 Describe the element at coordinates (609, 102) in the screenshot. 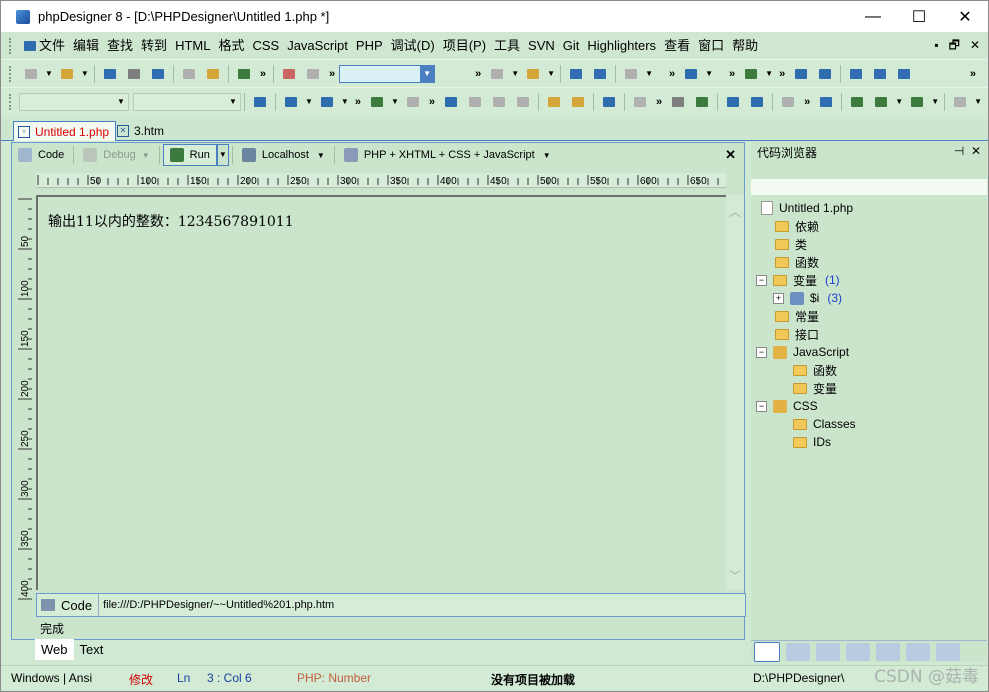

I see `preview-icon` at that location.